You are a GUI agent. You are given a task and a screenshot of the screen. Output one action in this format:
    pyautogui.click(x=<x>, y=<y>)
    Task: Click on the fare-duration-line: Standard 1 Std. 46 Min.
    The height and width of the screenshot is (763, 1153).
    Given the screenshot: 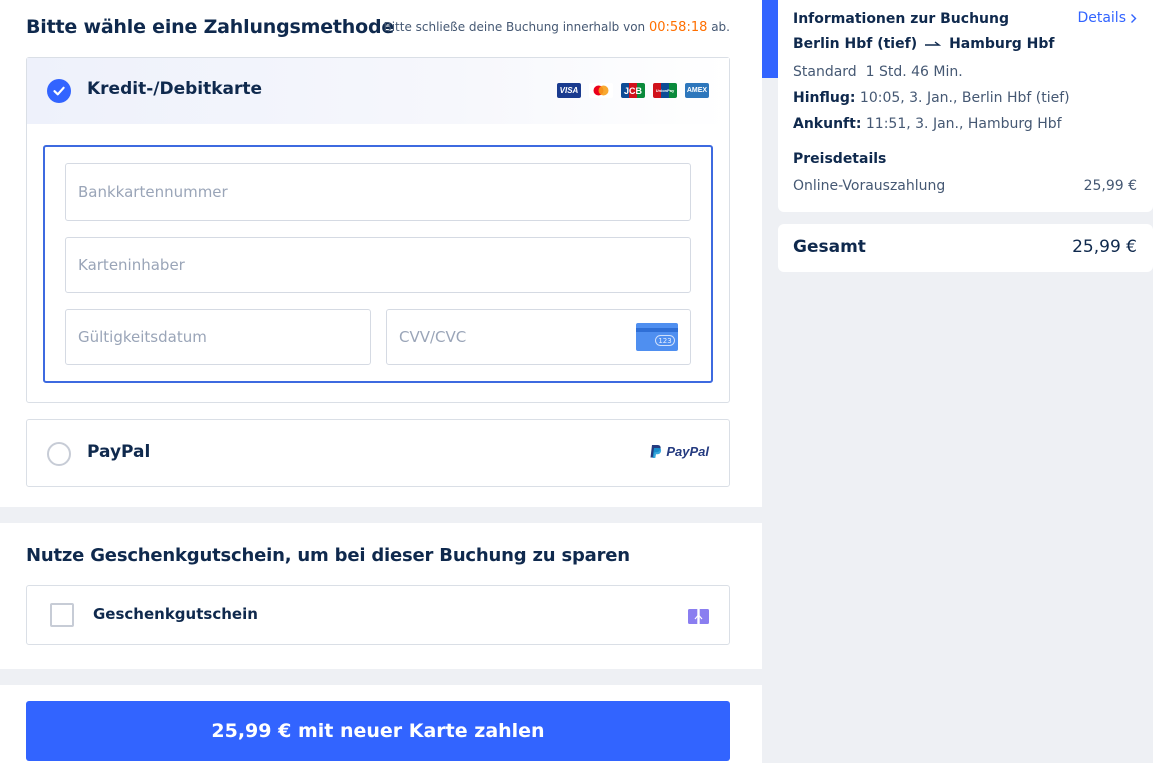 What is the action you would take?
    pyautogui.click(x=878, y=72)
    